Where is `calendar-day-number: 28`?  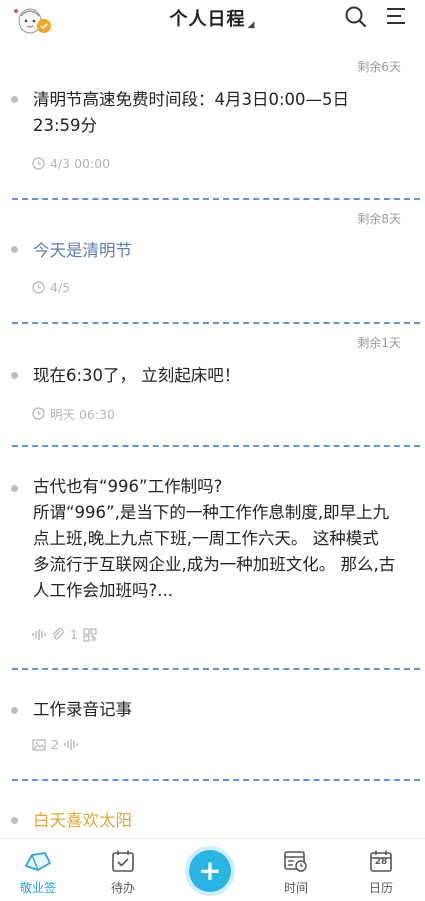 calendar-day-number: 28 is located at coordinates (381, 862).